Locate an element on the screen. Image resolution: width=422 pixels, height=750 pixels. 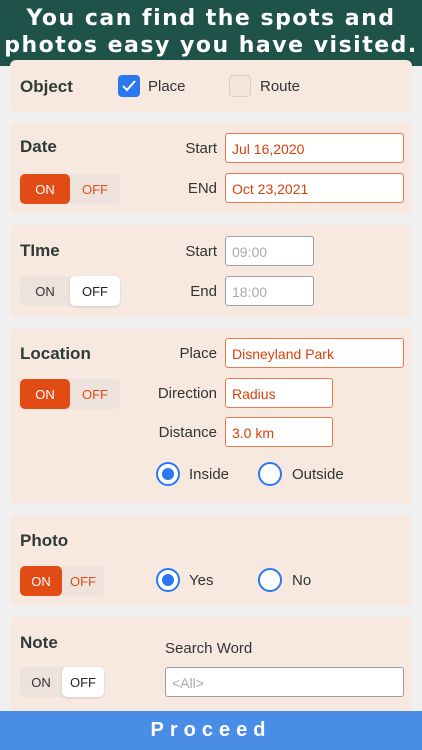
date-start-input: Jul 16,2020 is located at coordinates (314, 148).